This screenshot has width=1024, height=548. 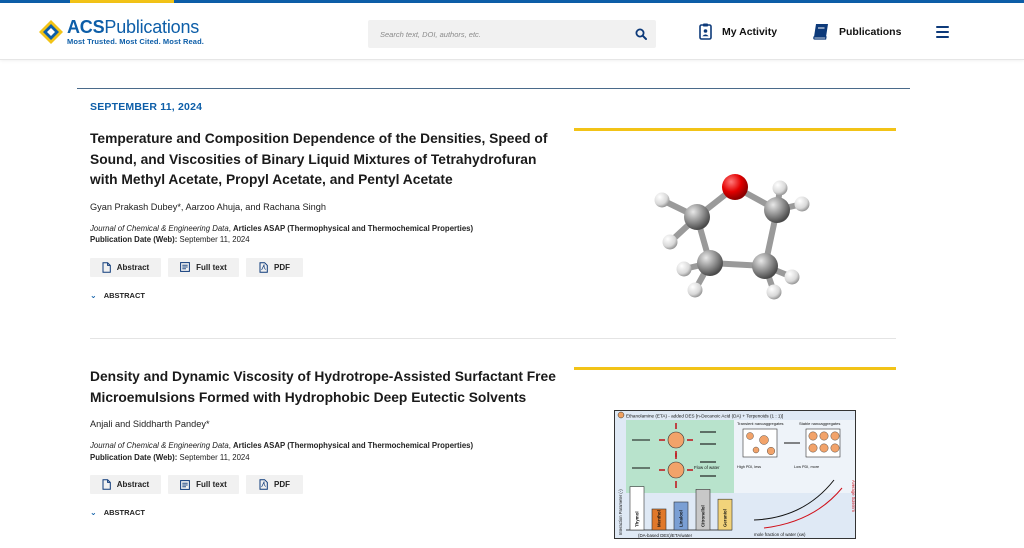 What do you see at coordinates (135, 41) in the screenshot?
I see `logo-tagline: Most Trusted. Most Cited. Most Read.` at bounding box center [135, 41].